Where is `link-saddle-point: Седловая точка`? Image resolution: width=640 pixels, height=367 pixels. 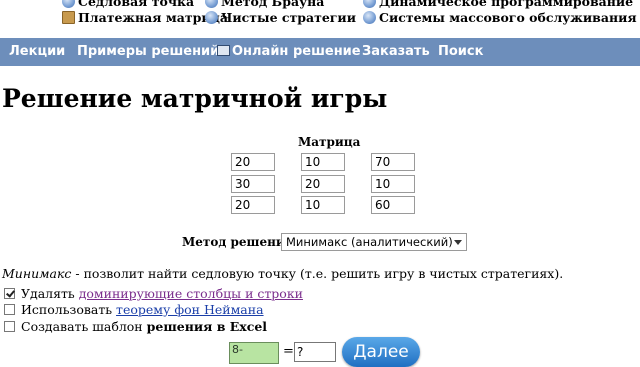 link-saddle-point: Седловая точка is located at coordinates (128, 5).